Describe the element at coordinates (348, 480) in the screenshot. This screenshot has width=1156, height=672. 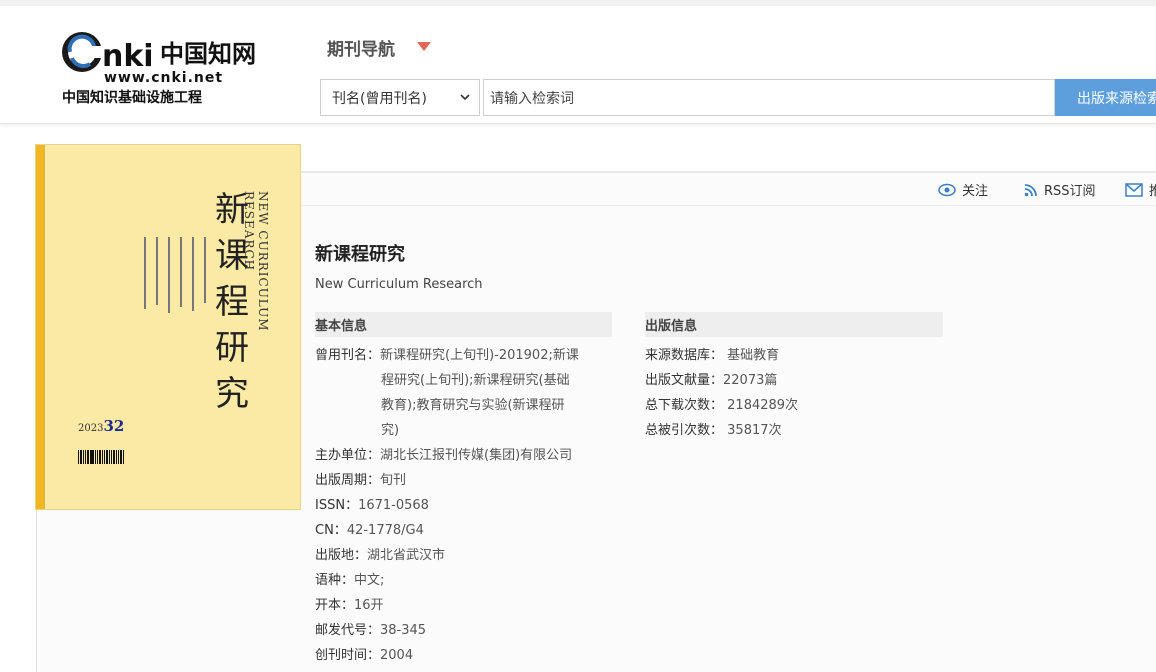
I see `field-label: 出版周期：` at that location.